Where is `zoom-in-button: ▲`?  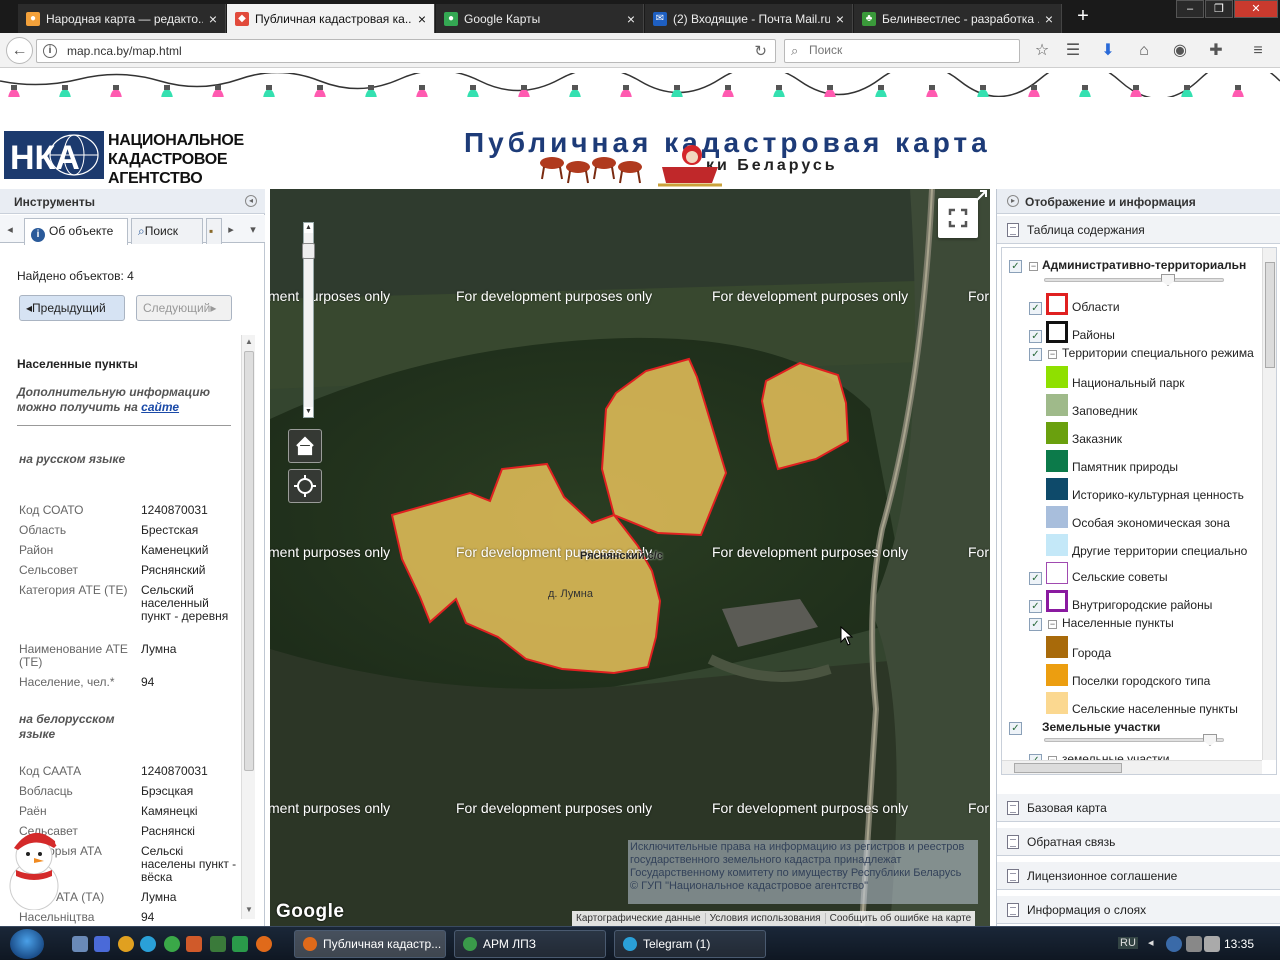
zoom-in-button: ▲ is located at coordinates (308, 228).